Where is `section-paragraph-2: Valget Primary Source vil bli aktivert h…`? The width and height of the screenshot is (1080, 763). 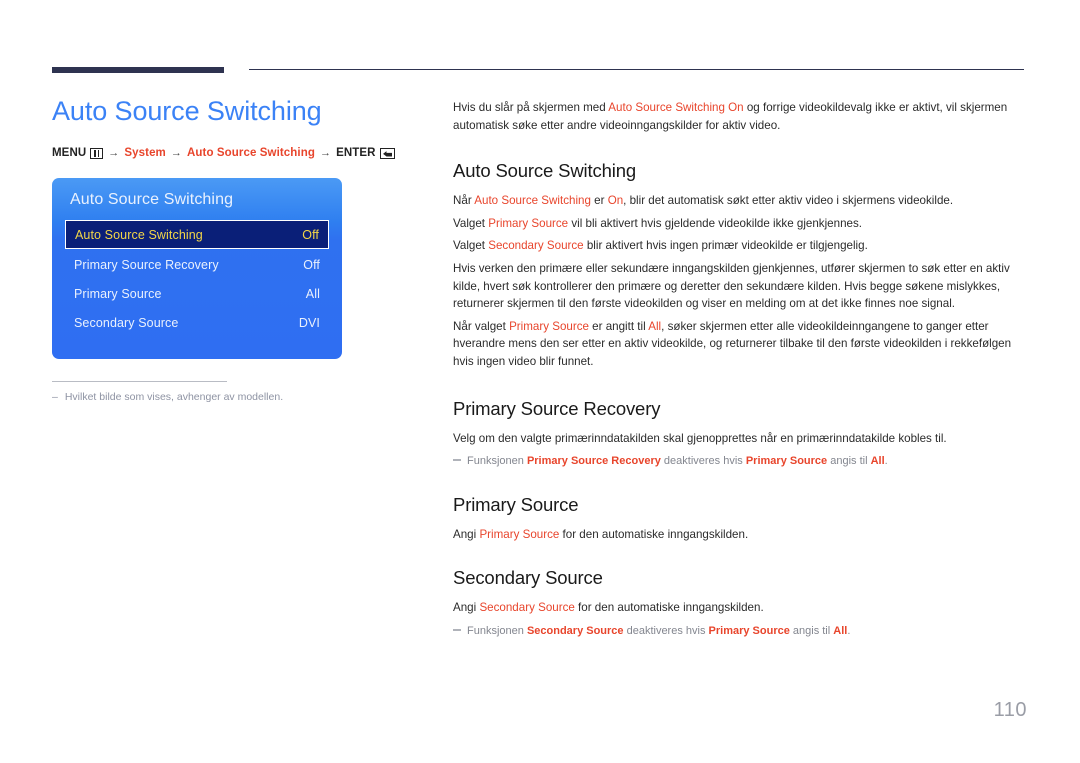 section-paragraph-2: Valget Primary Source vil bli aktivert h… is located at coordinates (739, 224).